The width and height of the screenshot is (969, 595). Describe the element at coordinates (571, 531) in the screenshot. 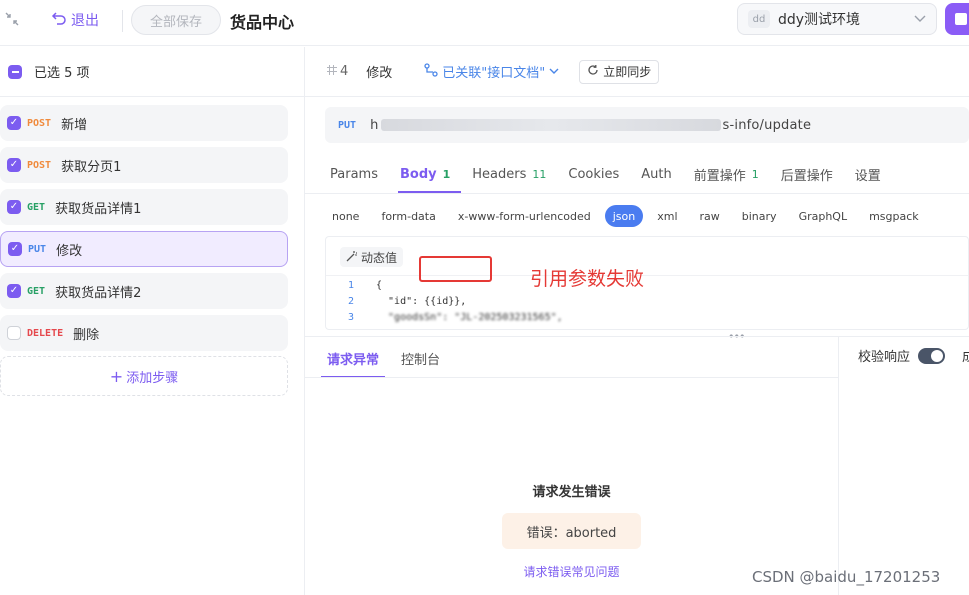

I see `error-detail: 错误：aborted` at that location.